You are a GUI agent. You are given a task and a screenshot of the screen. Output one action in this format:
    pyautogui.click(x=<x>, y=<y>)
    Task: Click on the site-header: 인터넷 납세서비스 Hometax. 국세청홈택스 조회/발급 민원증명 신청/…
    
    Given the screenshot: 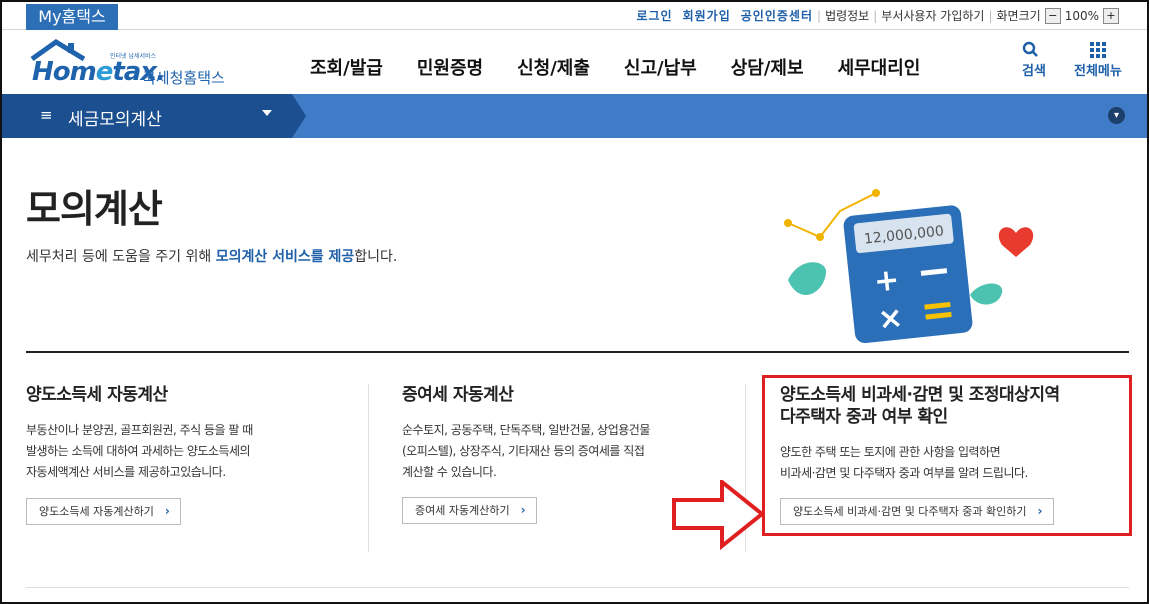 What is the action you would take?
    pyautogui.click(x=574, y=62)
    